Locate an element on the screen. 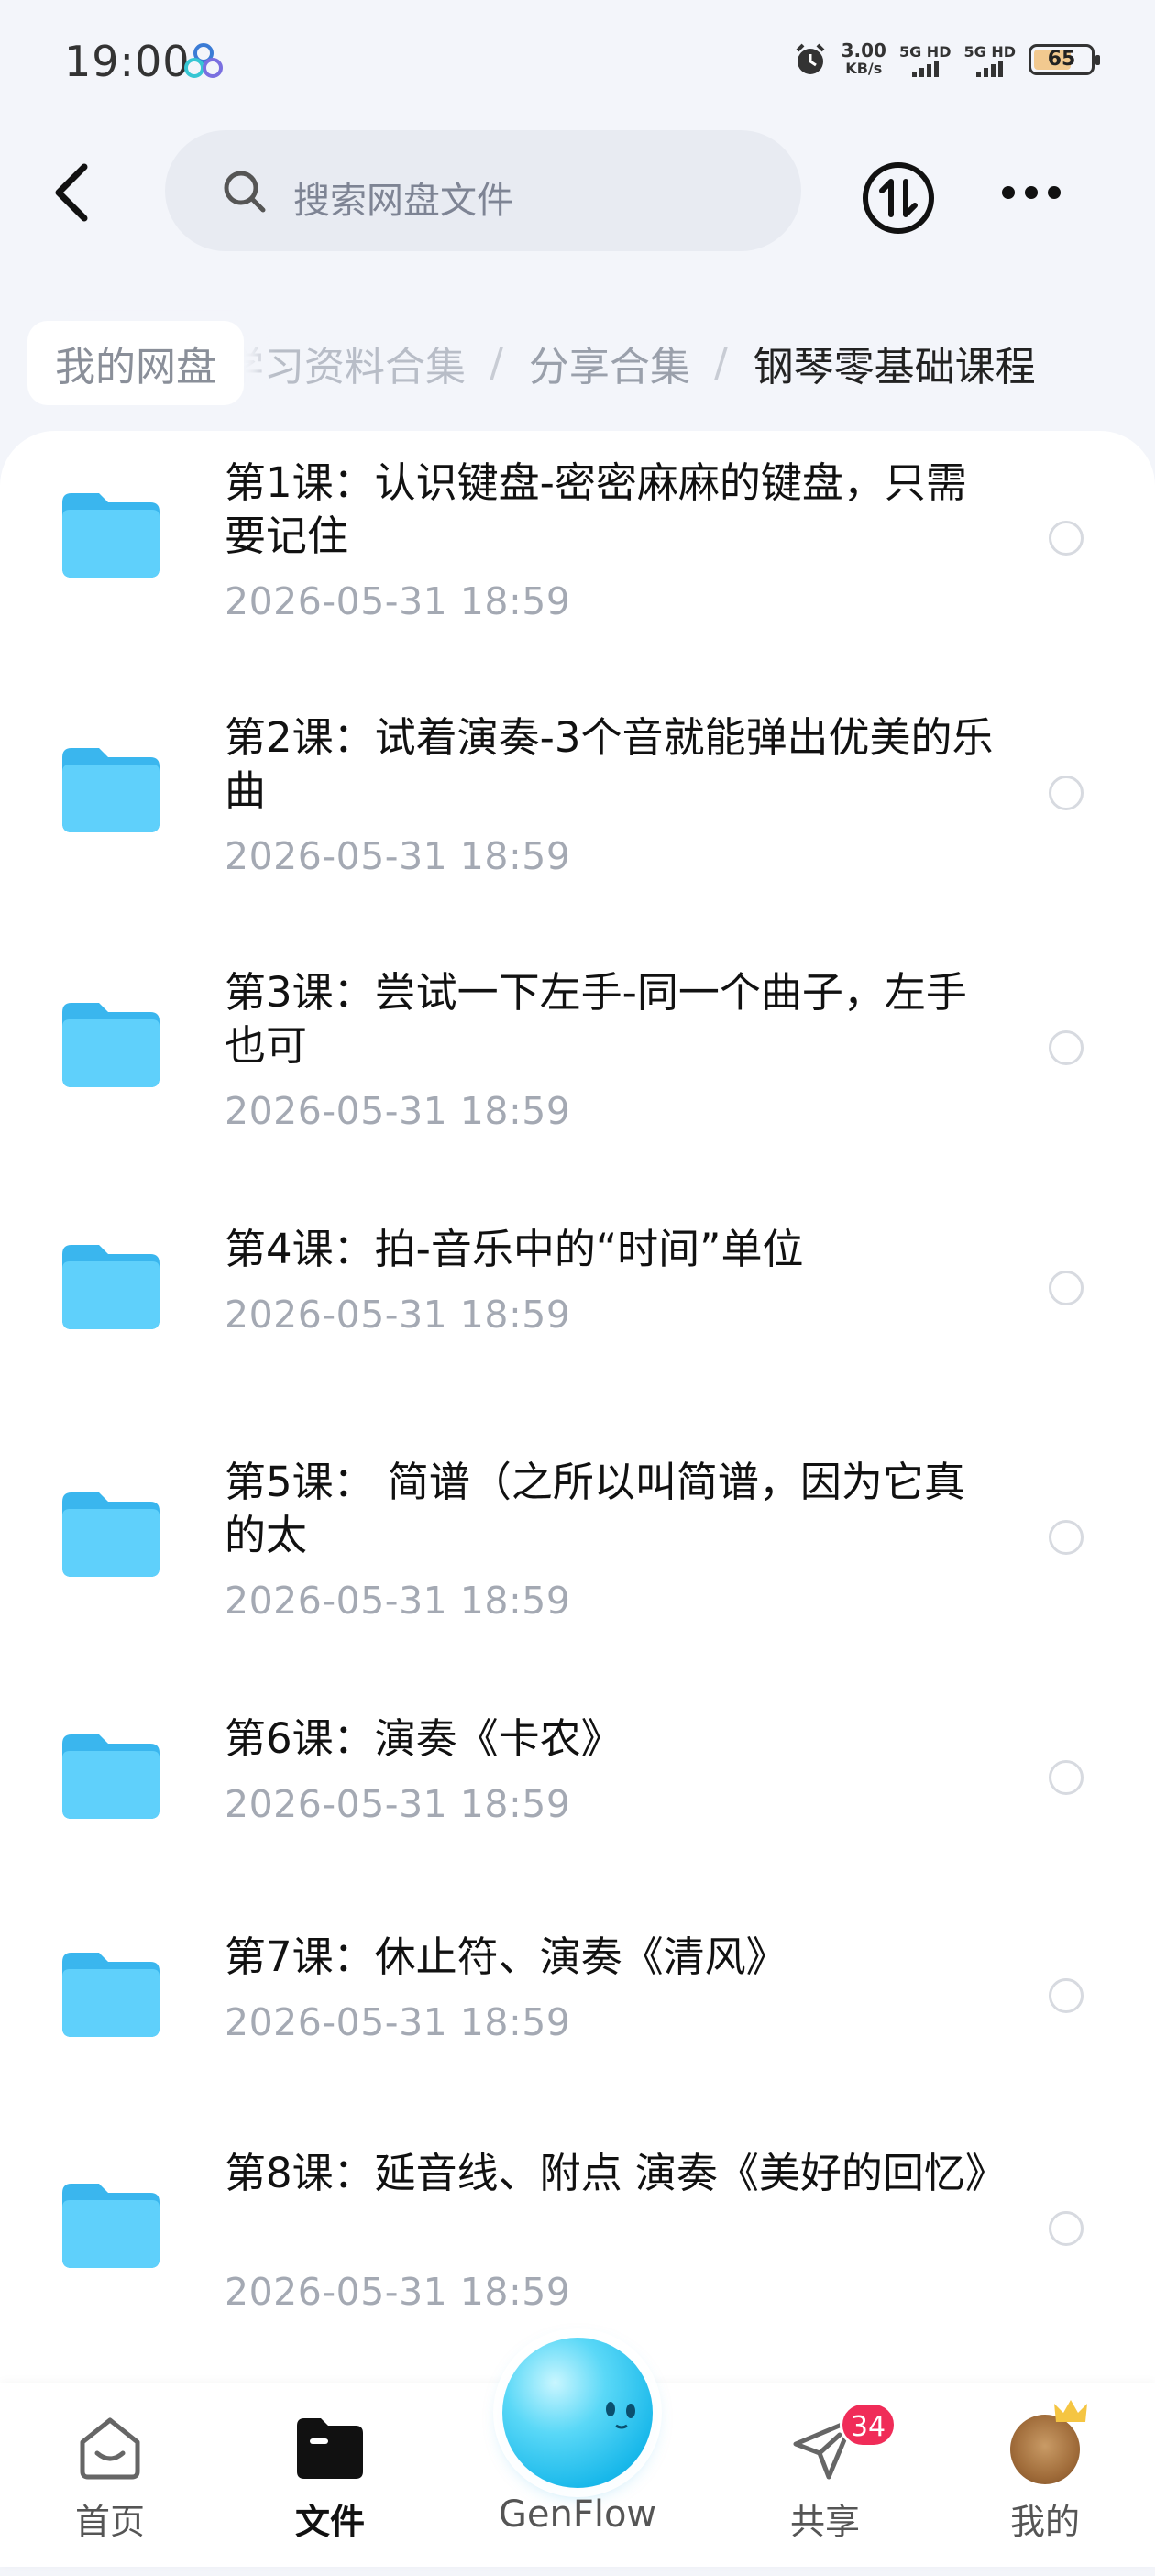 The height and width of the screenshot is (2576, 1155). app-notification-icon is located at coordinates (203, 60).